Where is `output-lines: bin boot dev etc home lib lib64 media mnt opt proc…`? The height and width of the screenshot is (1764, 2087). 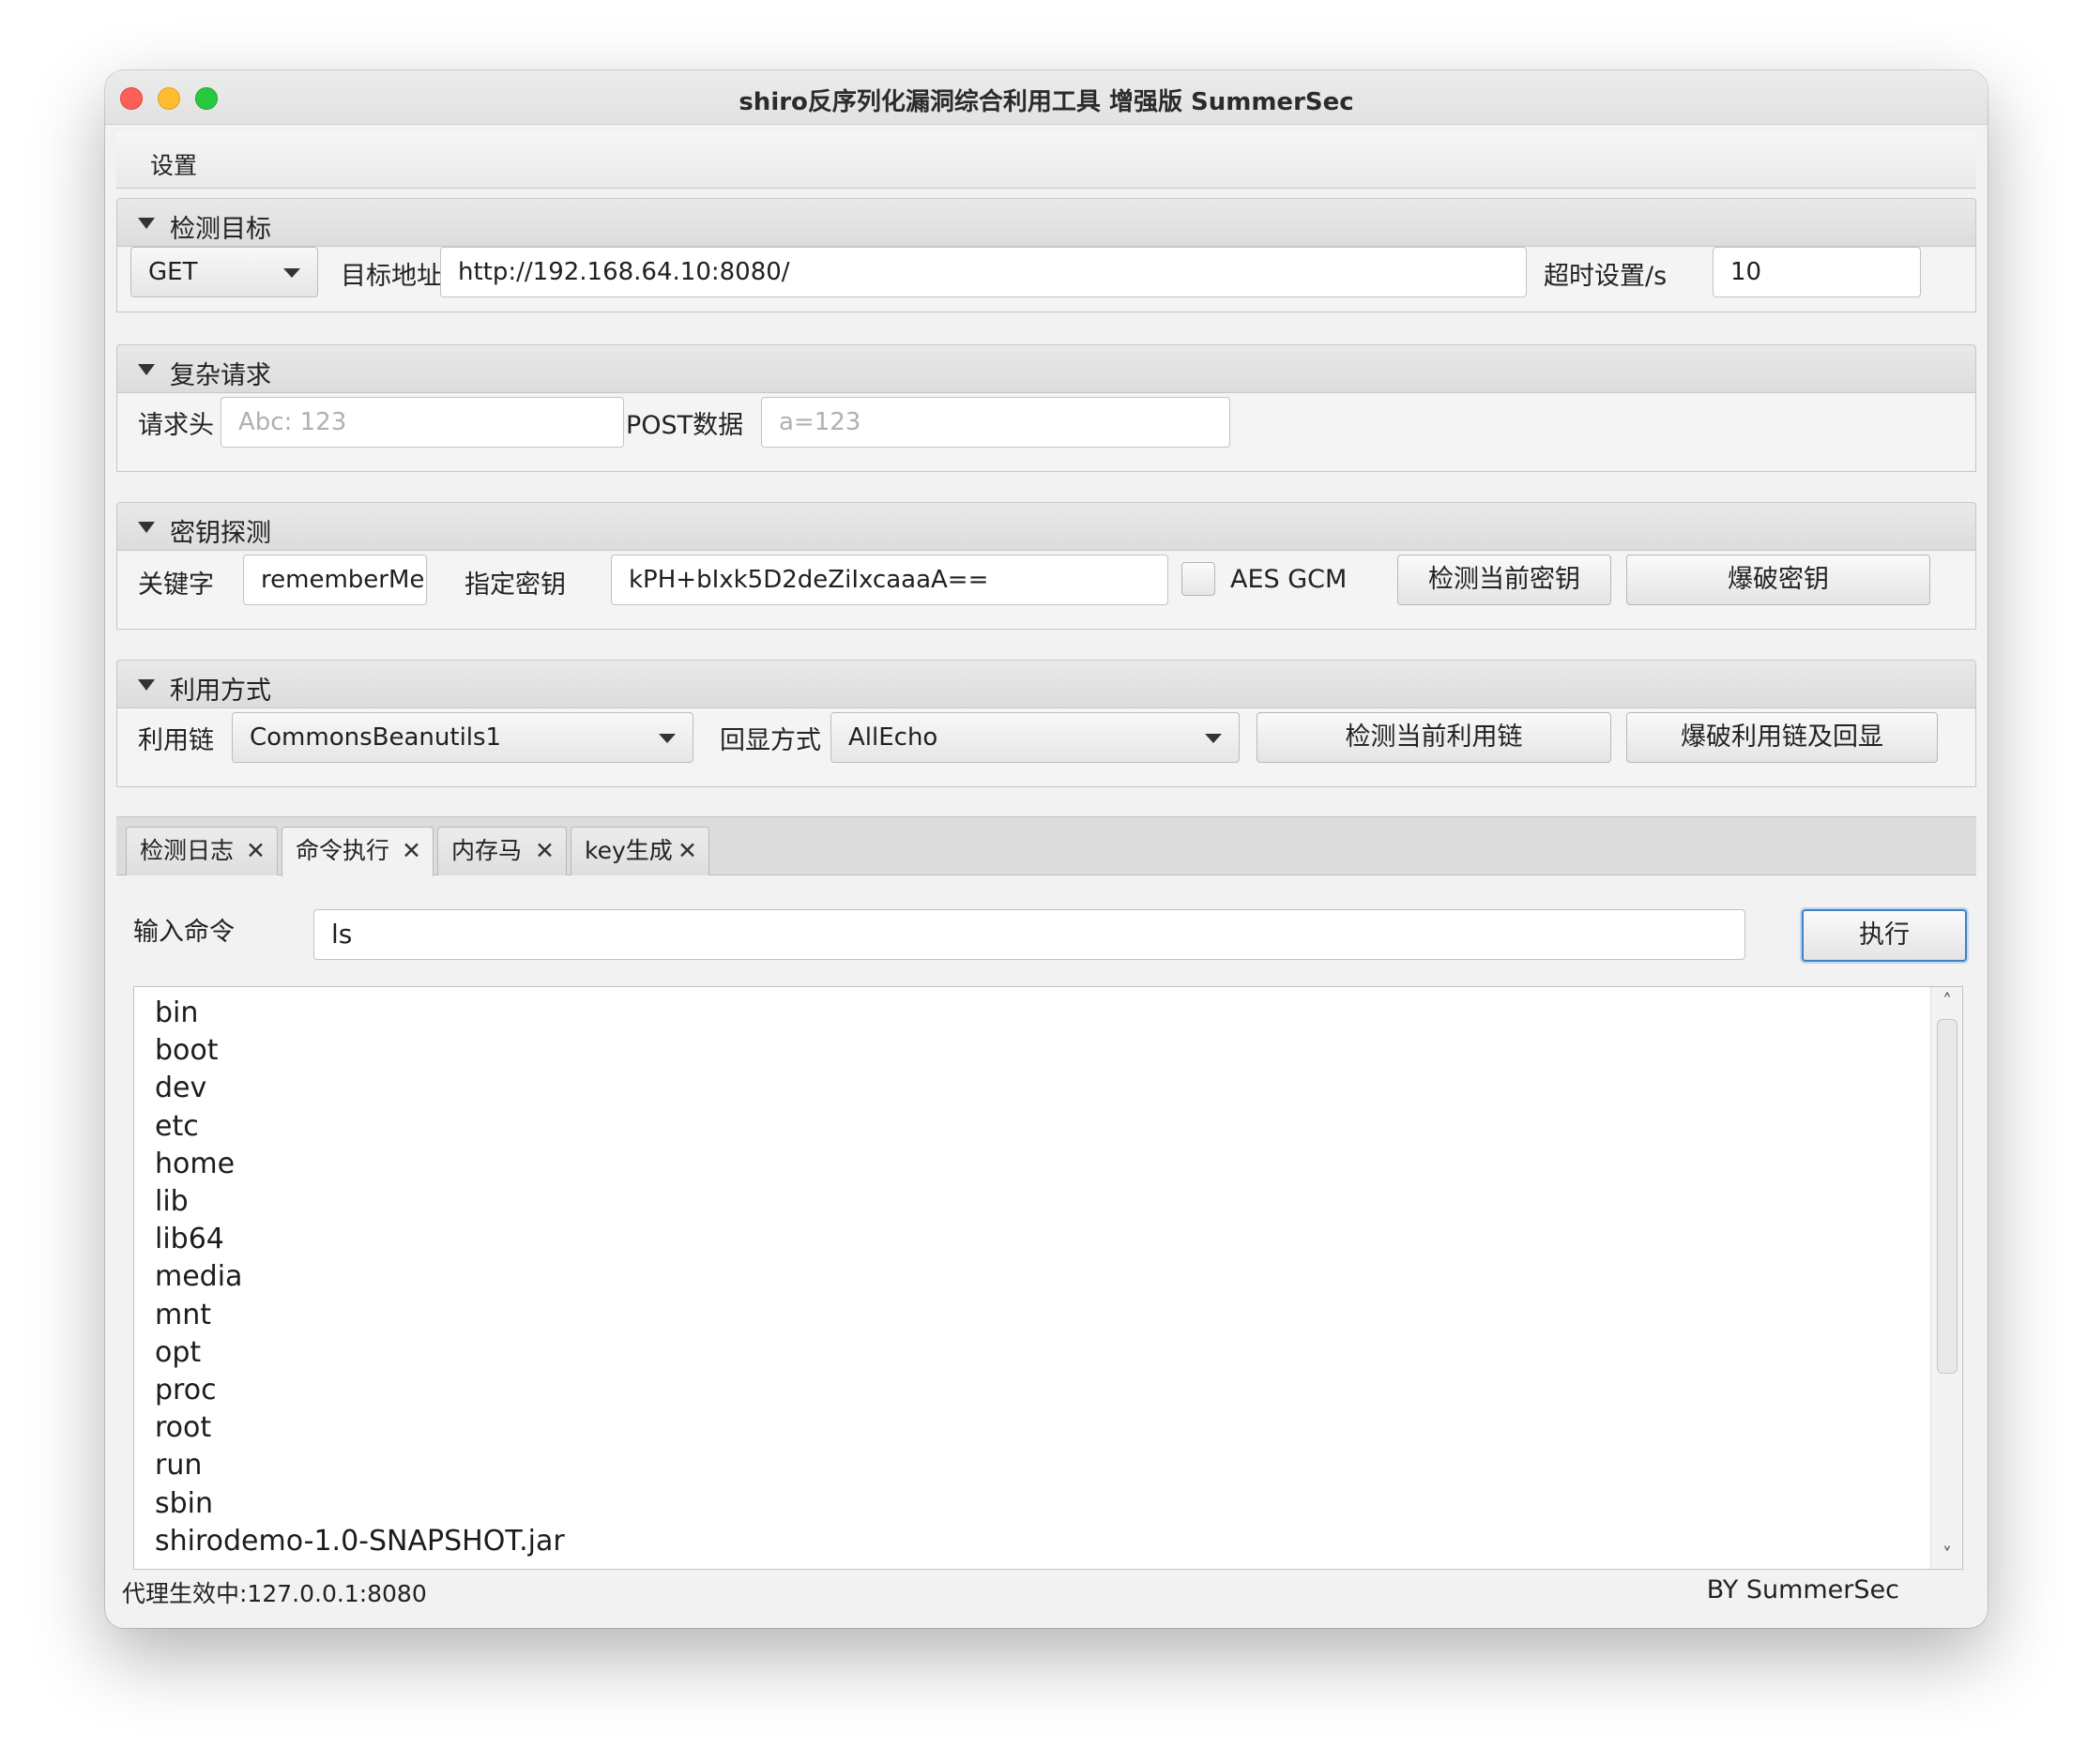 output-lines: bin boot dev etc home lib lib64 media mnt opt proc… is located at coordinates (360, 1277).